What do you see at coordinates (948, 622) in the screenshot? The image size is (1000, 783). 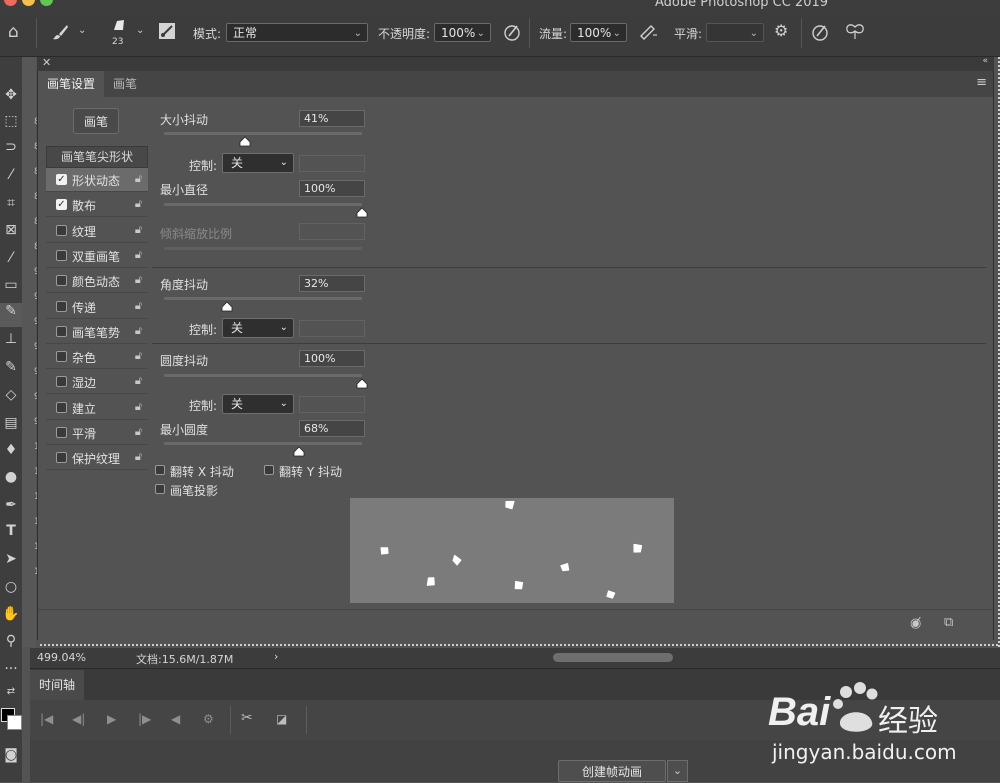 I see `create-new-brush-icon: ⧉` at bounding box center [948, 622].